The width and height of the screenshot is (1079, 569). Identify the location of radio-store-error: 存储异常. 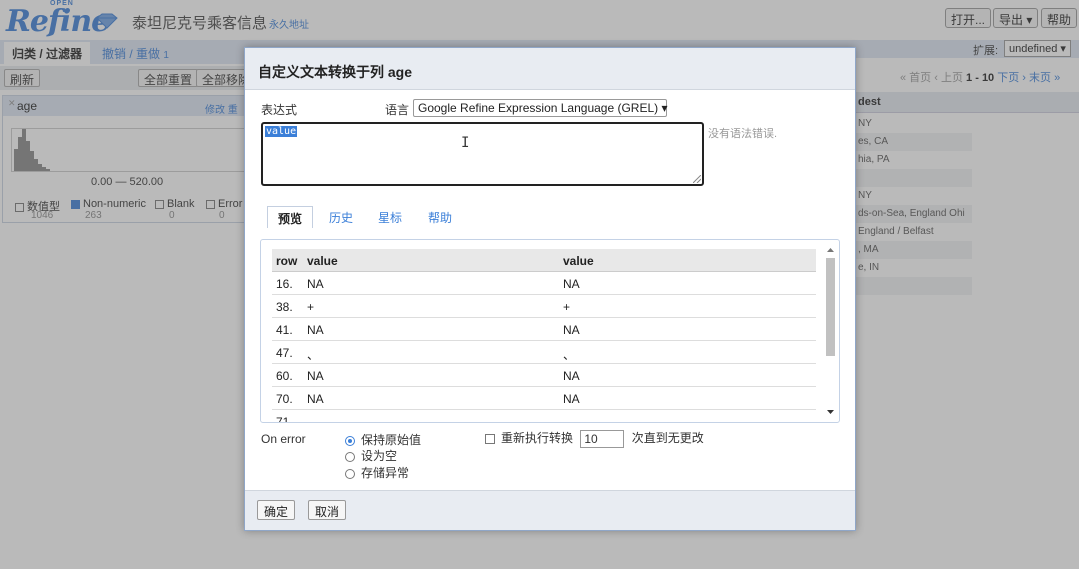
(377, 472).